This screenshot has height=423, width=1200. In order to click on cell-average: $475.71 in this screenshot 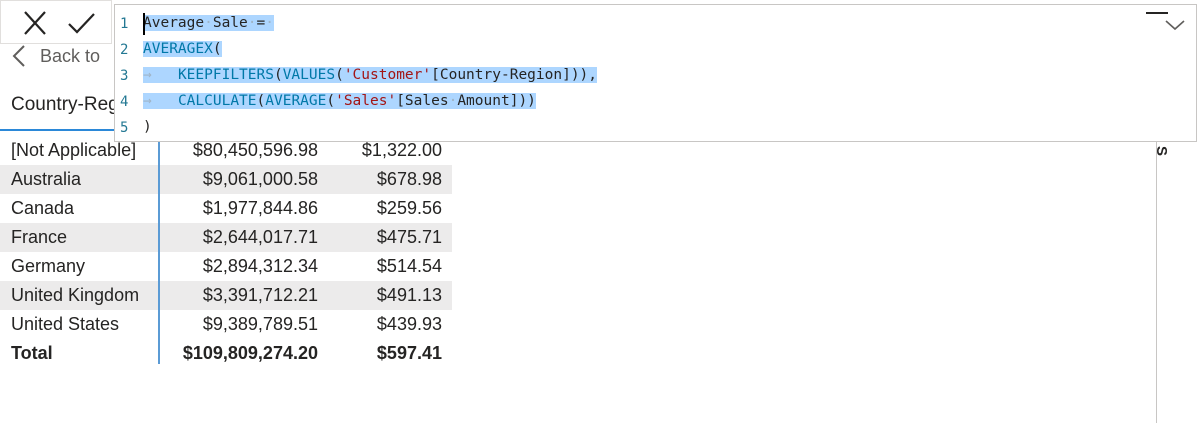, I will do `click(409, 237)`.